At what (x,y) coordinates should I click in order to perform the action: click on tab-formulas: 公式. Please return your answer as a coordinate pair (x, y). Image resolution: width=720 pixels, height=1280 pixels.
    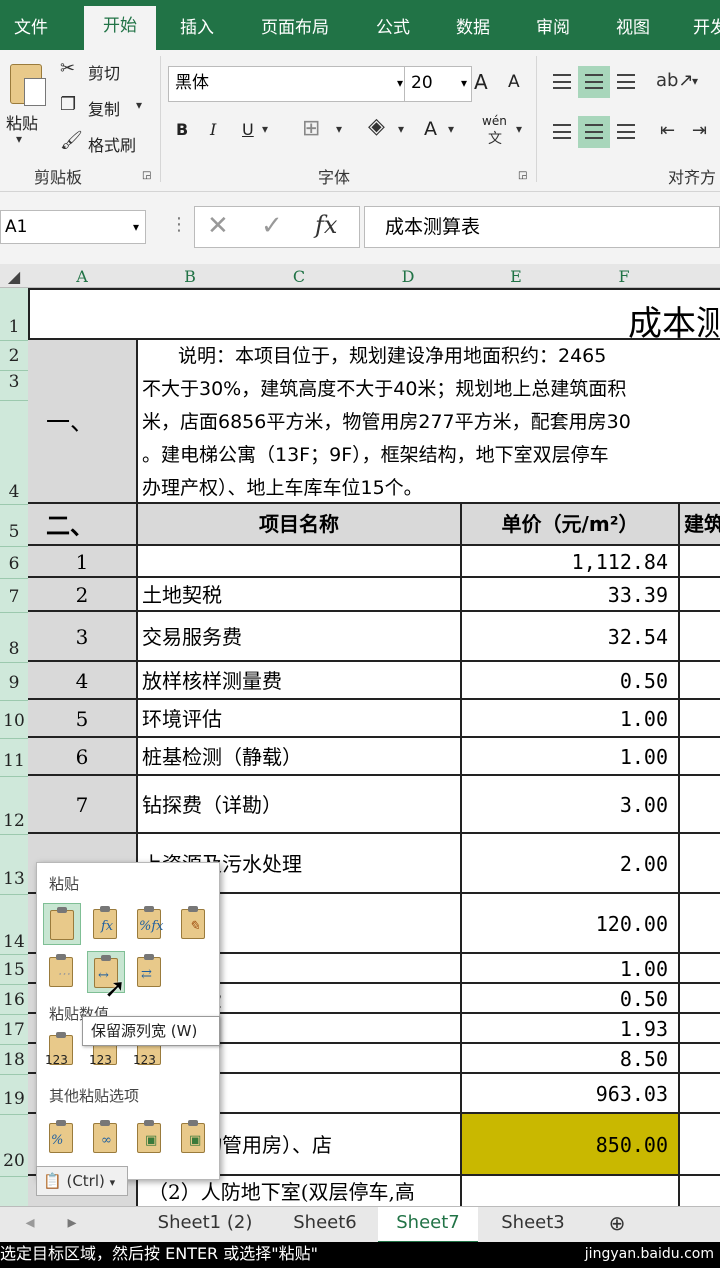
    Looking at the image, I should click on (393, 29).